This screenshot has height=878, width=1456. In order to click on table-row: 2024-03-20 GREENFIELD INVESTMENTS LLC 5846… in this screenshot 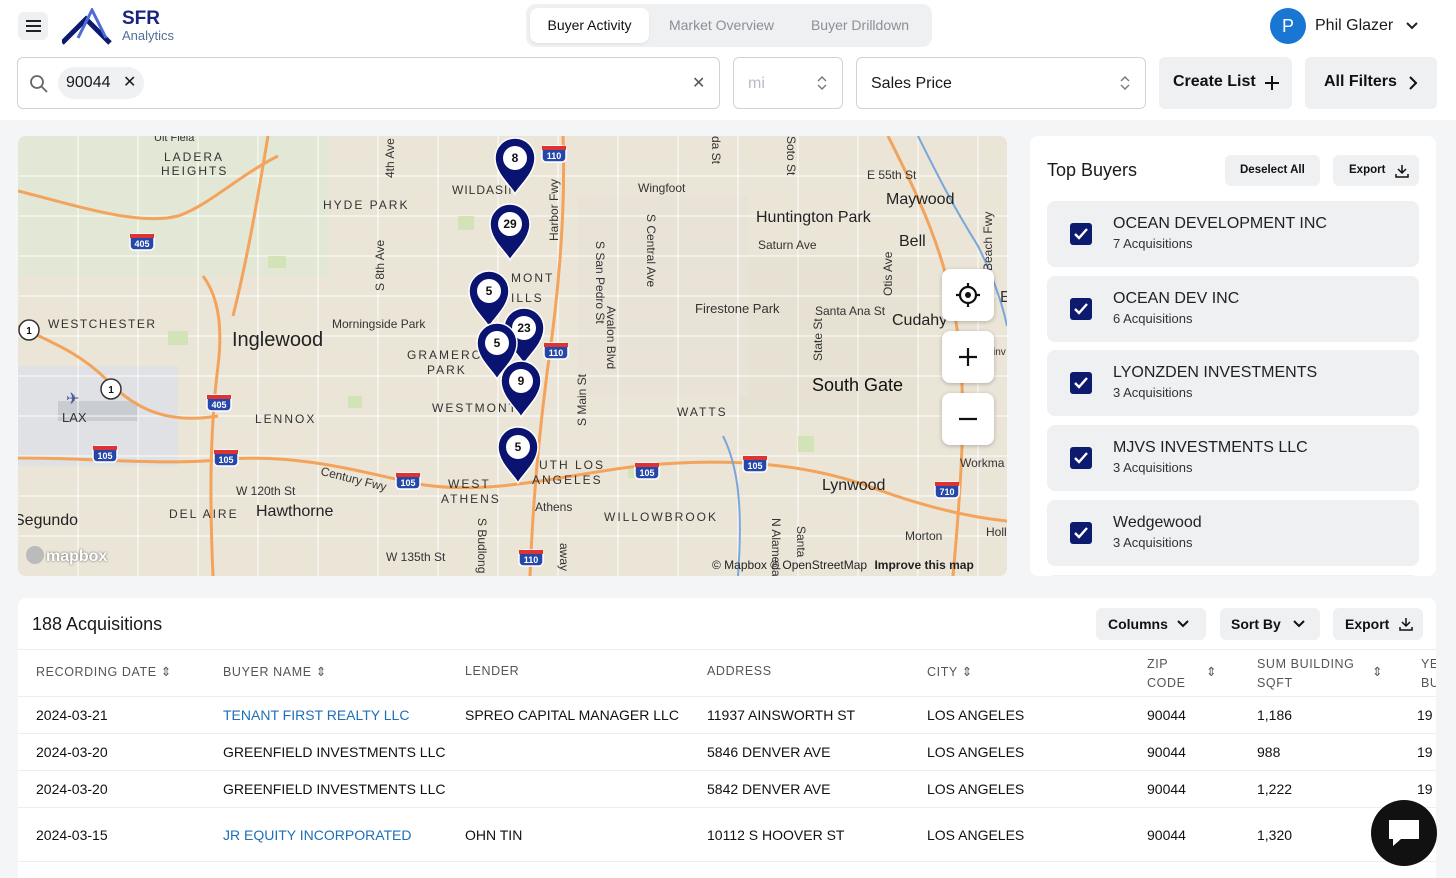, I will do `click(727, 751)`.